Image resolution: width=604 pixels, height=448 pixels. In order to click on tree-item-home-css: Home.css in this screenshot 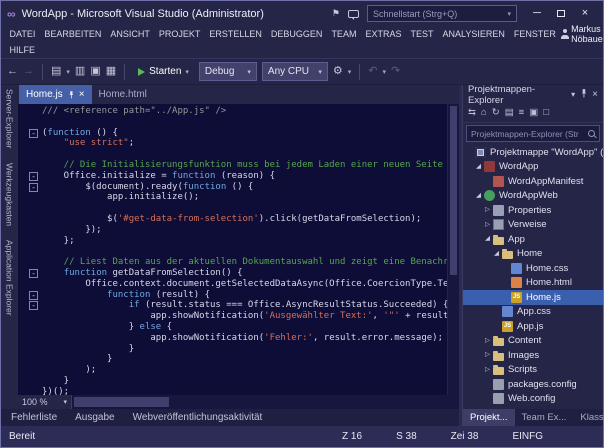, I will do `click(533, 268)`.